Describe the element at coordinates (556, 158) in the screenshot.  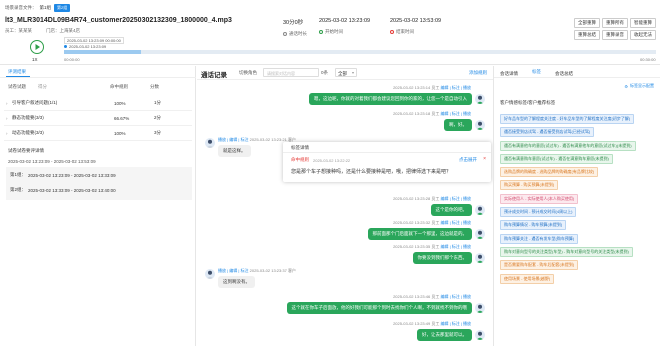
I see `customer-tag: 遇否有满意购车意愿(试过车) - 遇否在满意购车意愿(未提到)` at that location.